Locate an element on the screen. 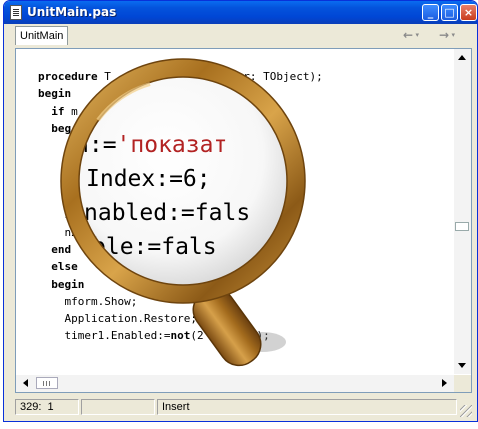  modified-indicator is located at coordinates (118, 407).